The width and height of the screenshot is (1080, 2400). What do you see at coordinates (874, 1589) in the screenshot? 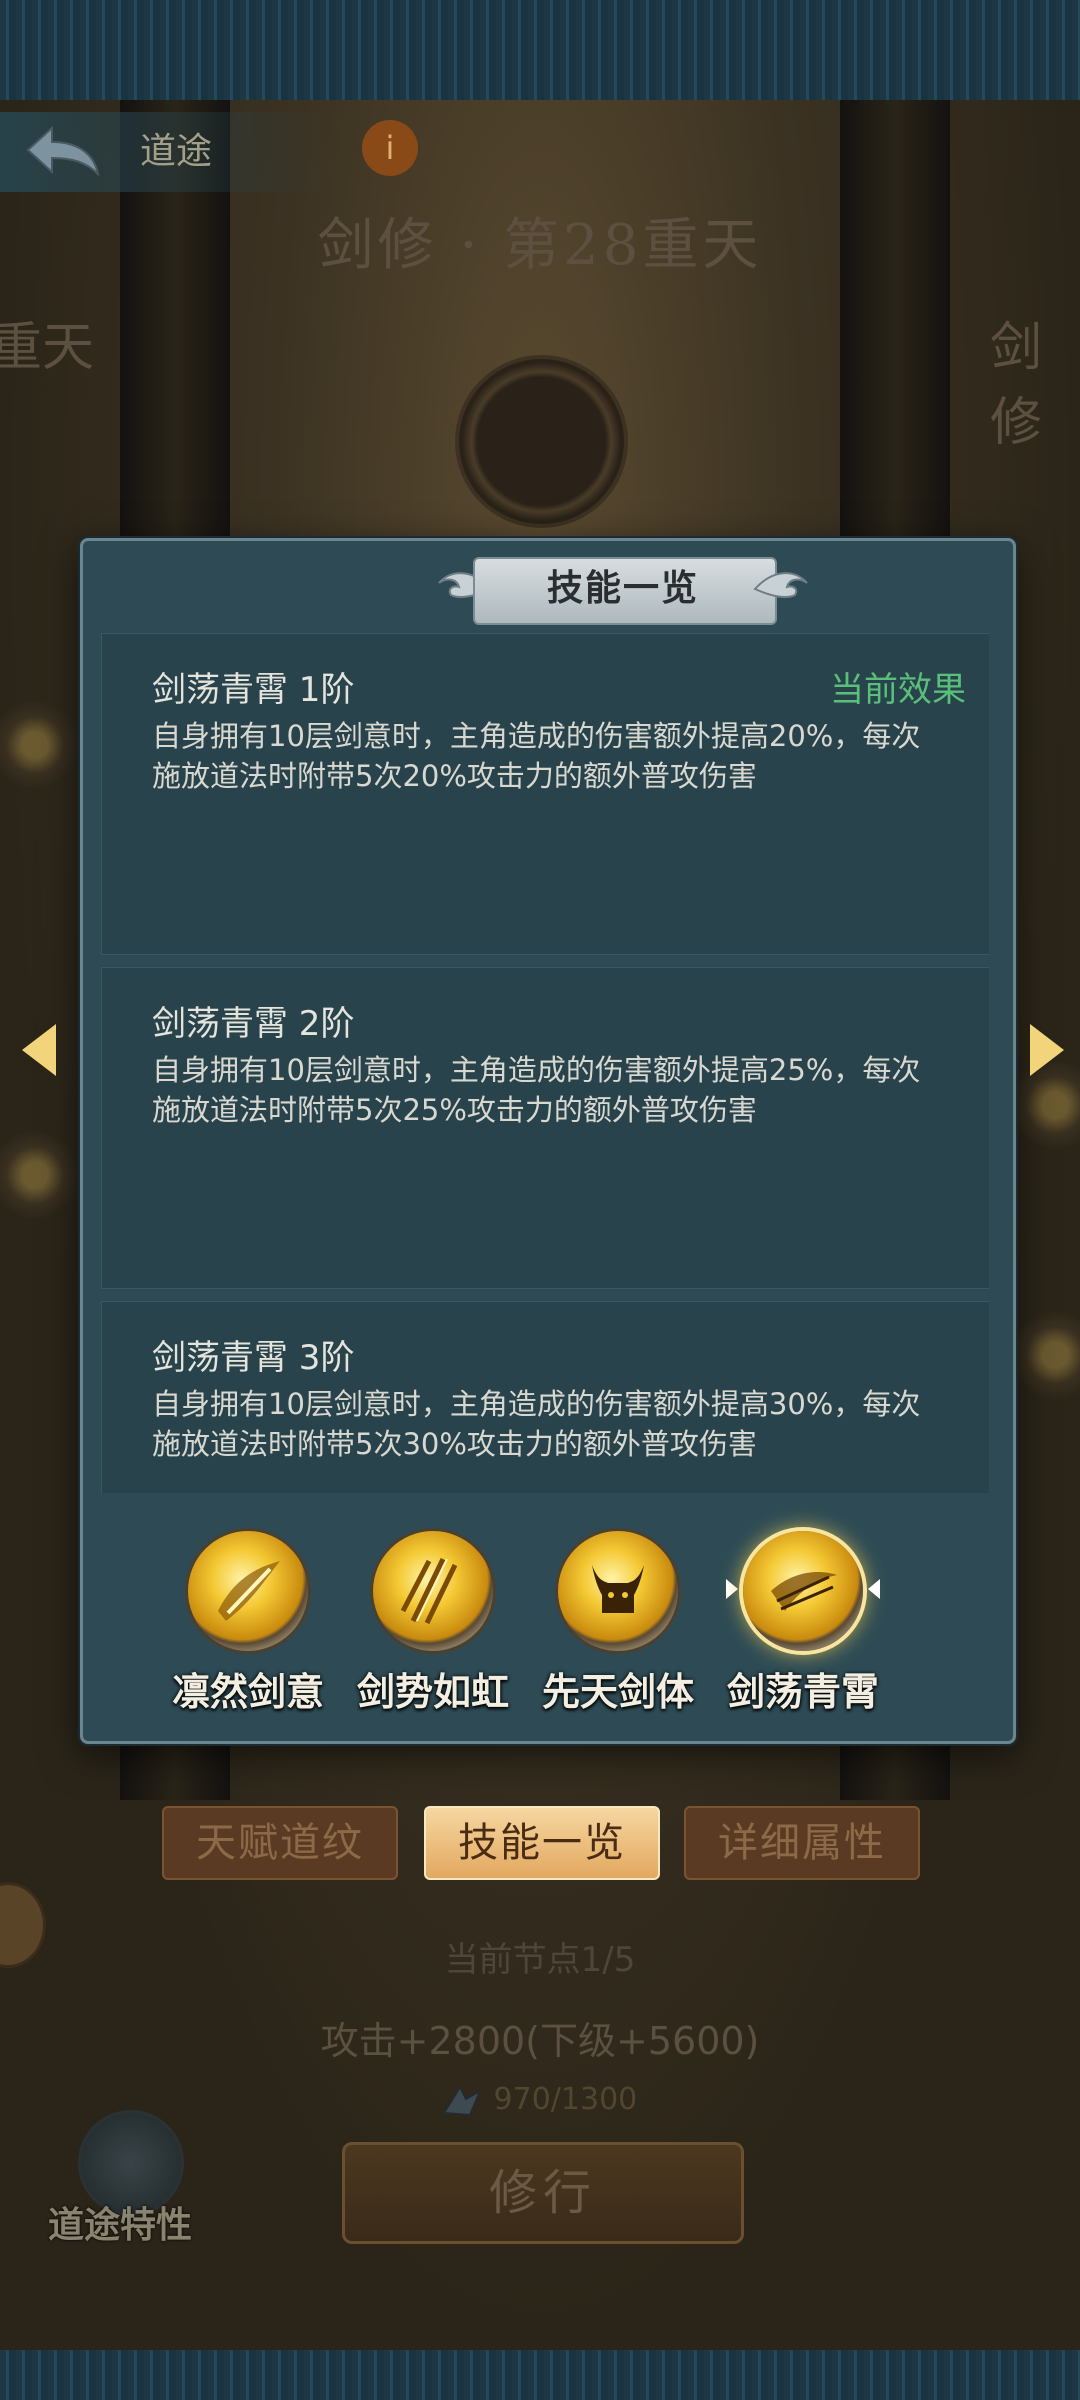
I see `selected-right-marker` at bounding box center [874, 1589].